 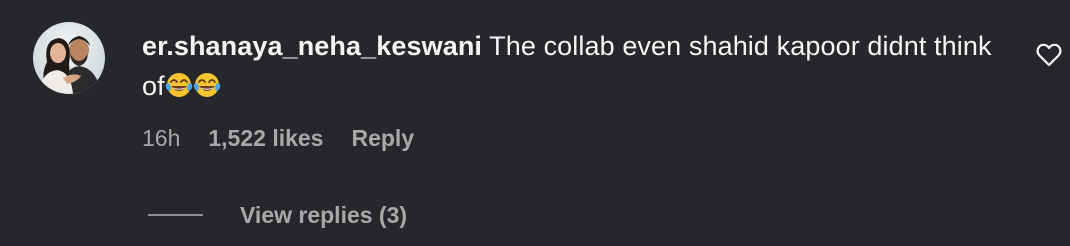 What do you see at coordinates (265, 138) in the screenshot?
I see `likes-count-link: 1,522 likes` at bounding box center [265, 138].